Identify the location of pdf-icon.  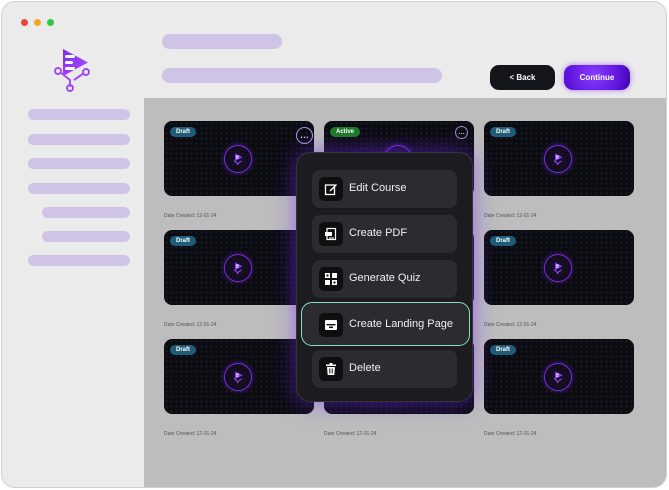
(331, 234).